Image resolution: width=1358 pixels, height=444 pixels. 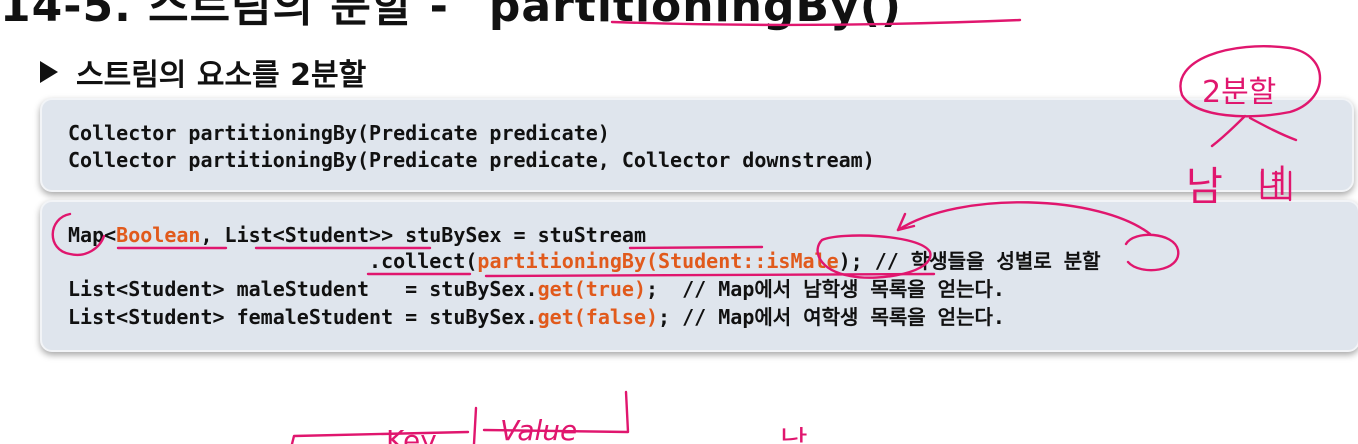 I want to click on section-heading-text: 스트림의 요소를 2분할, so click(x=221, y=75).